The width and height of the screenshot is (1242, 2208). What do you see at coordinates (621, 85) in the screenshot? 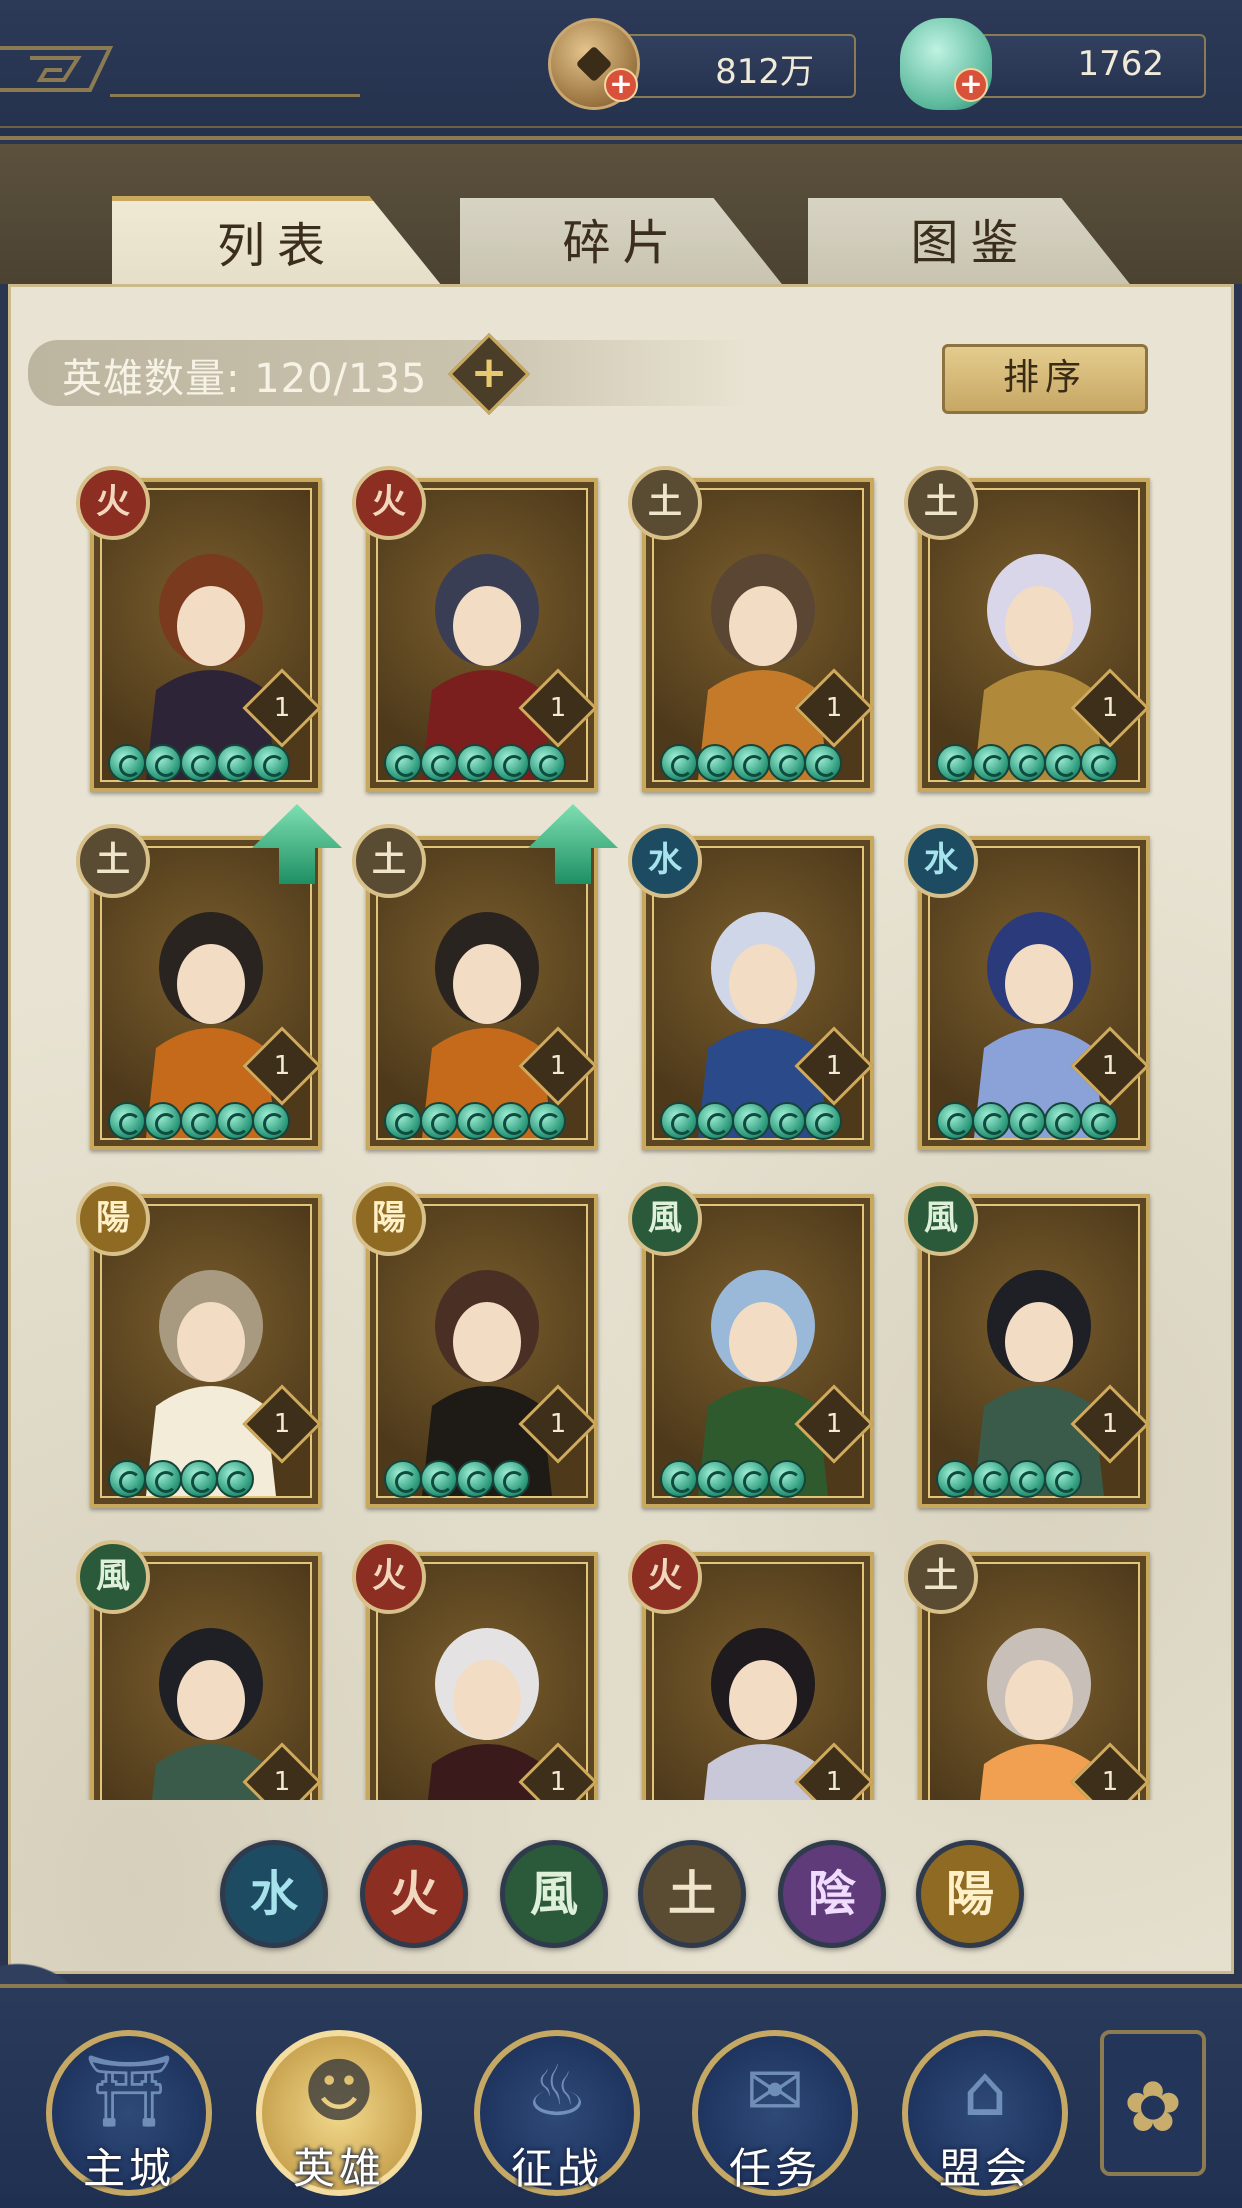
I see `add-coins-button: +` at bounding box center [621, 85].